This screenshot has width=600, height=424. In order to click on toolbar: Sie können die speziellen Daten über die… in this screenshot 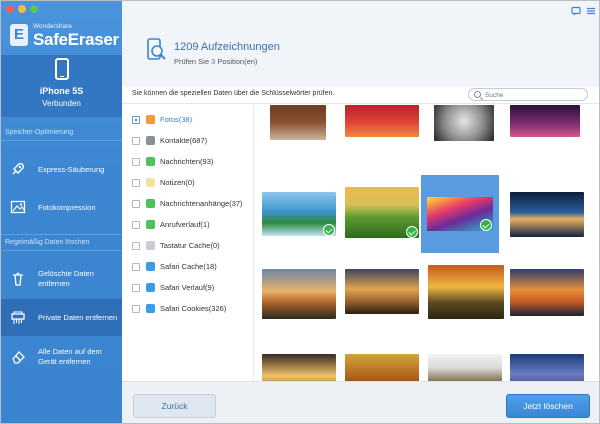, I will do `click(360, 95)`.